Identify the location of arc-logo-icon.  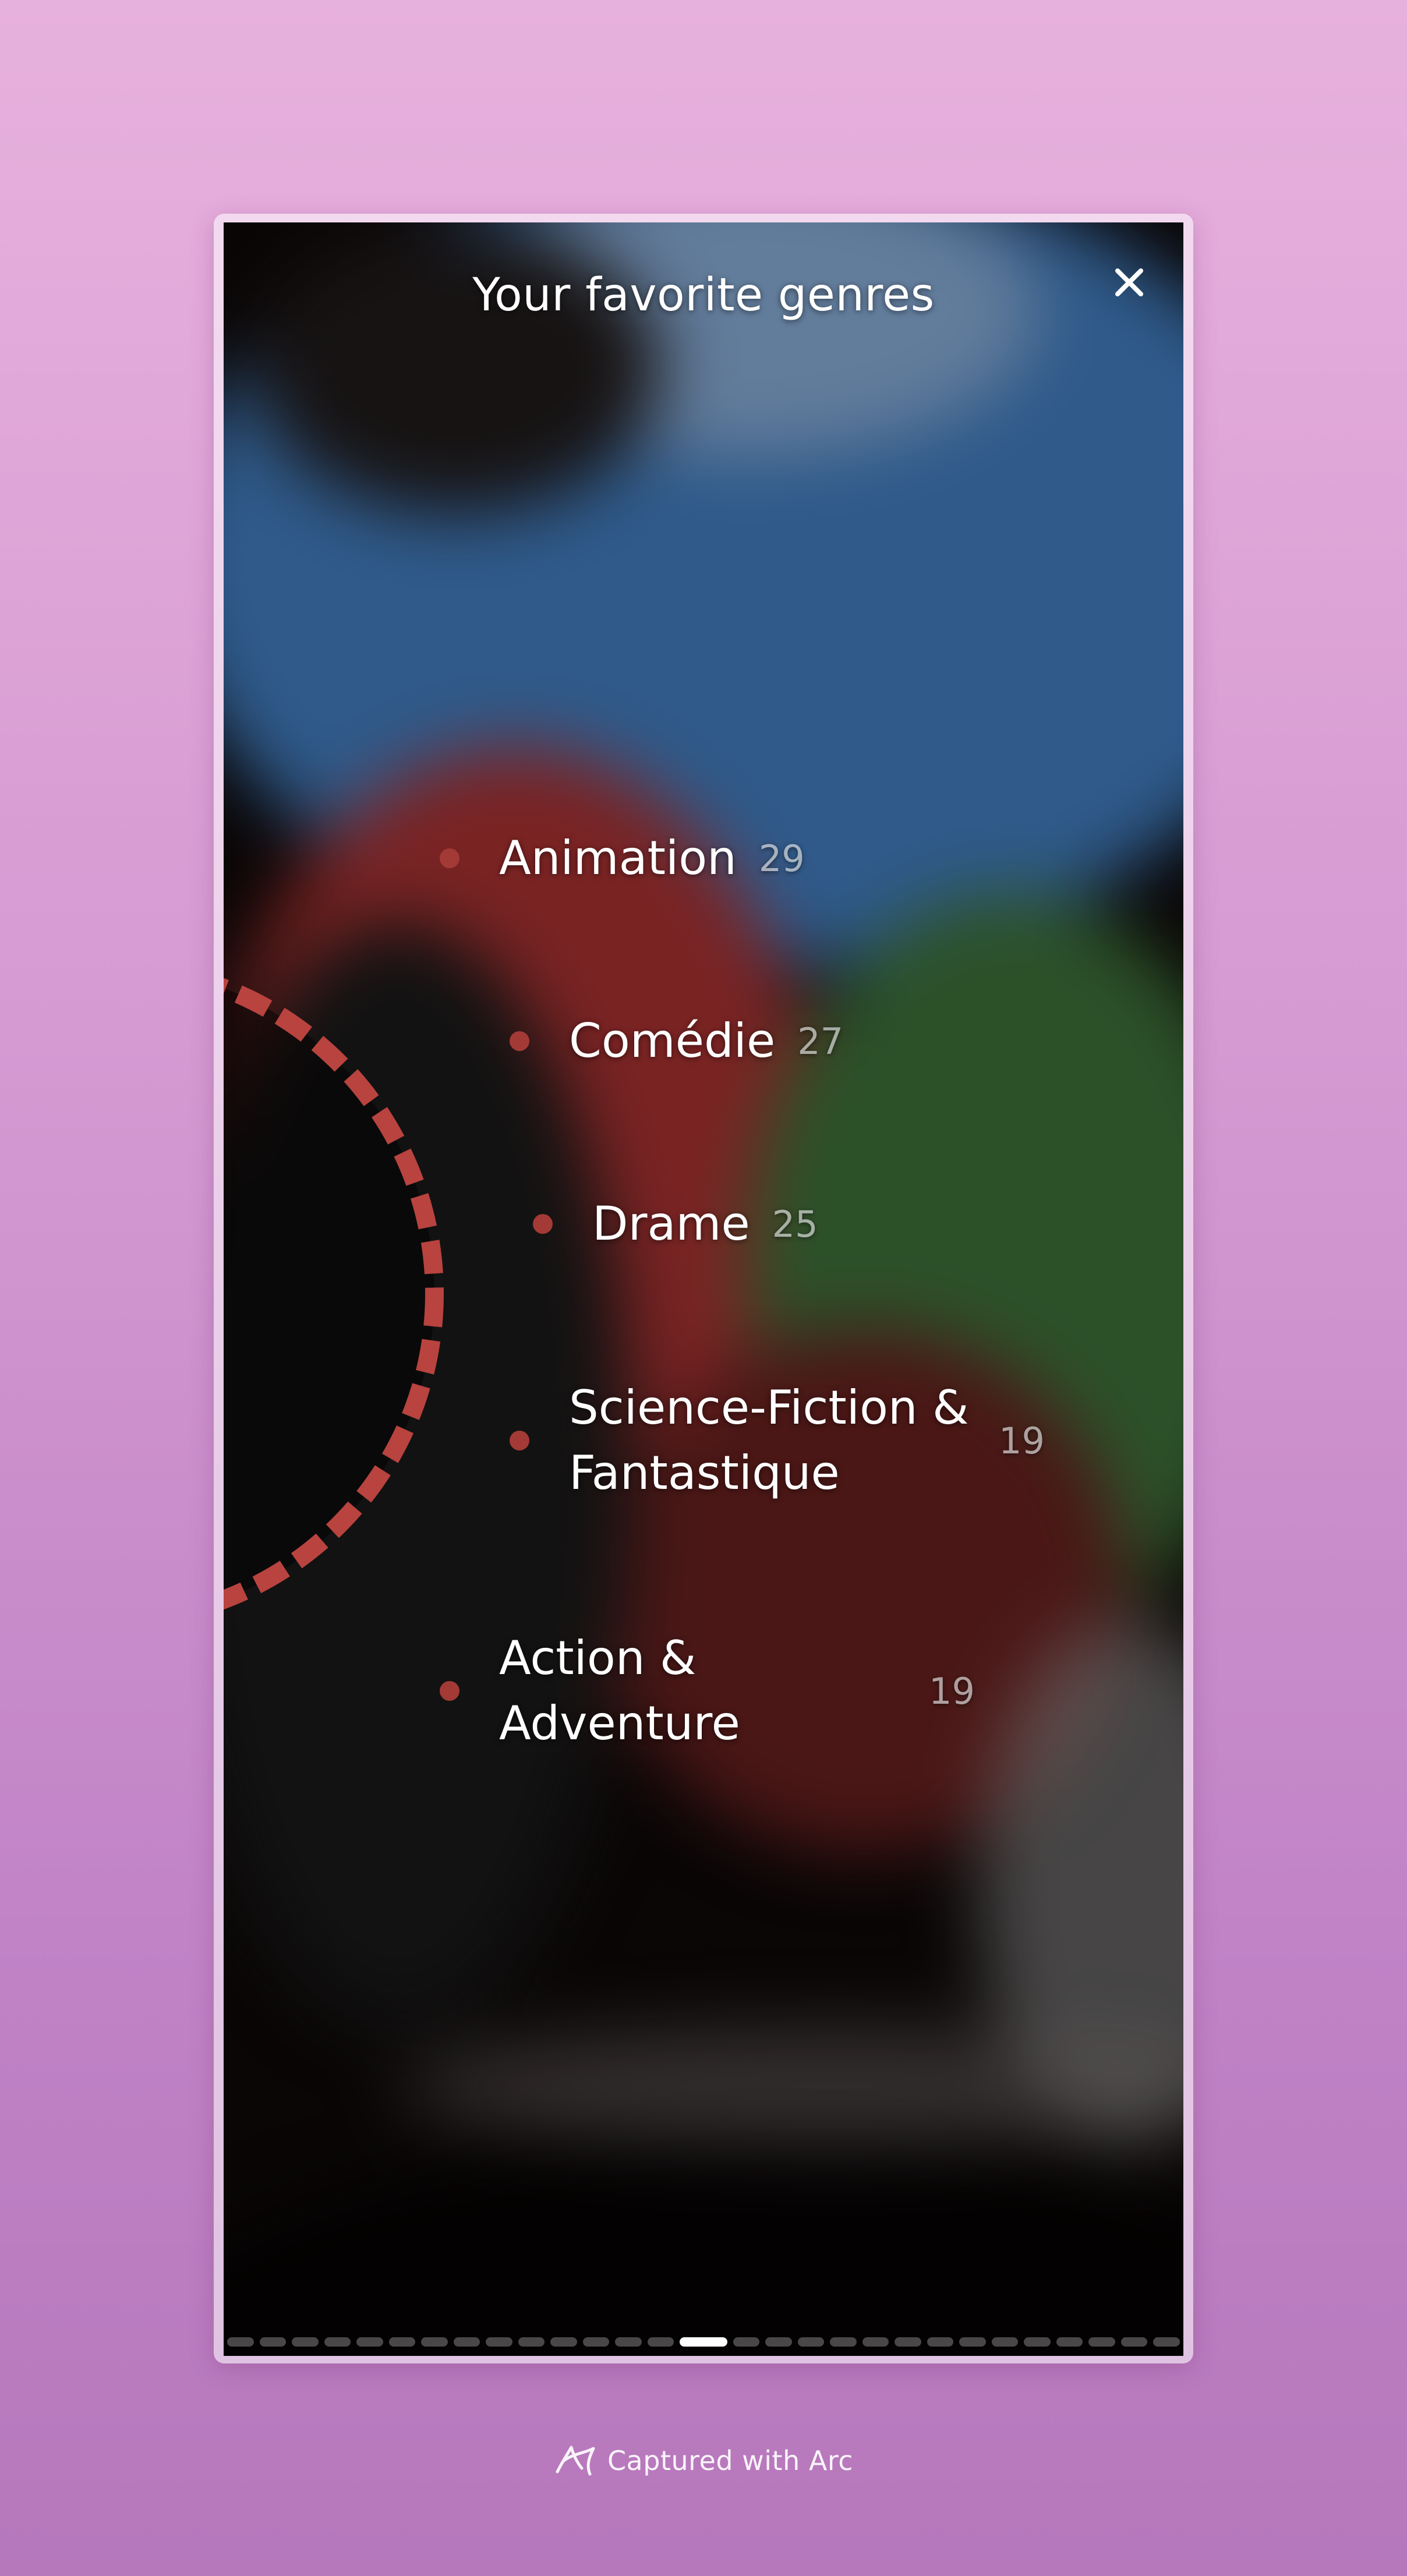
(575, 2461).